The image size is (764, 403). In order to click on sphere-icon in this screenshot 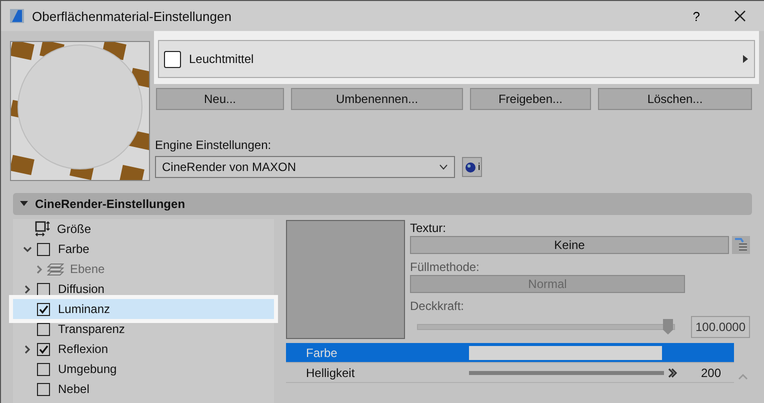, I will do `click(470, 167)`.